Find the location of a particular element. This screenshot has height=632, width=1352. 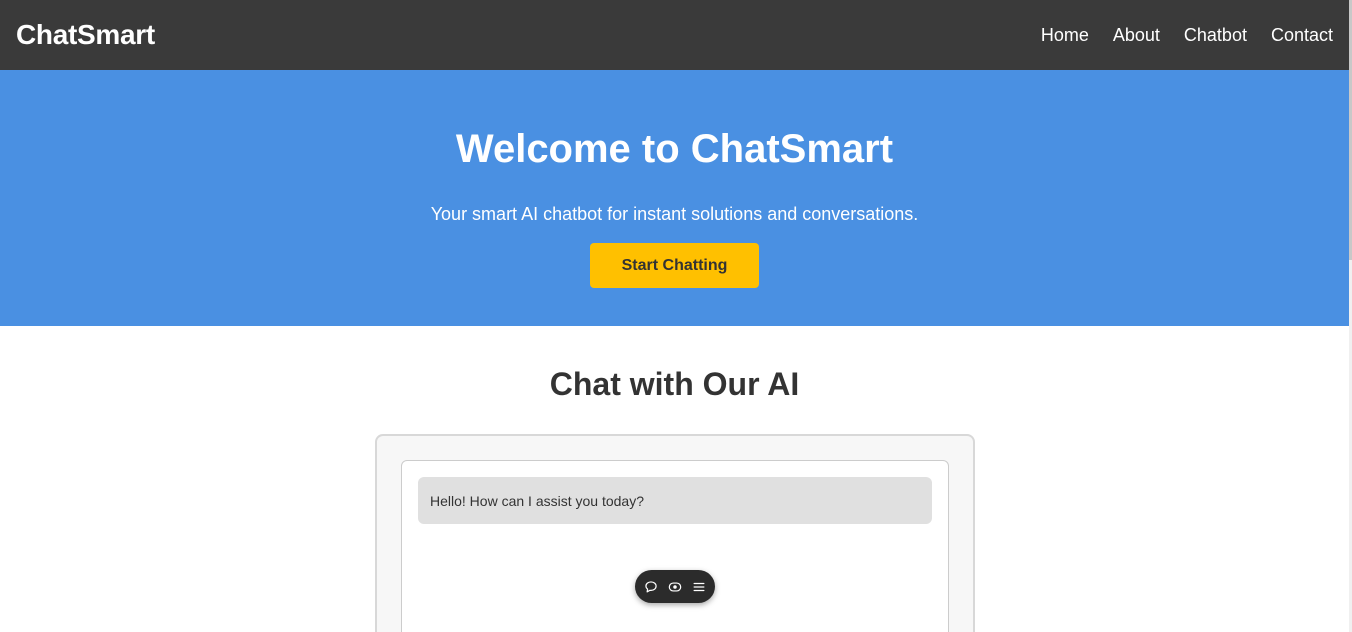

chat-bubble-icon is located at coordinates (651, 587).